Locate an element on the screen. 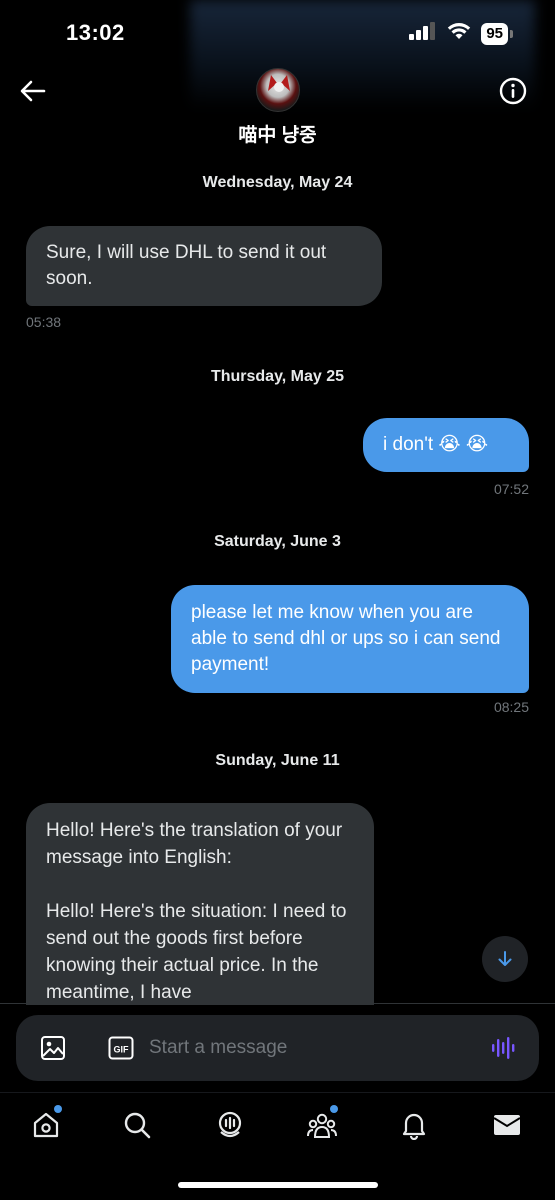 This screenshot has height=1200, width=555. message-bubble-outgoing: i don't 😭 😭 is located at coordinates (446, 445).